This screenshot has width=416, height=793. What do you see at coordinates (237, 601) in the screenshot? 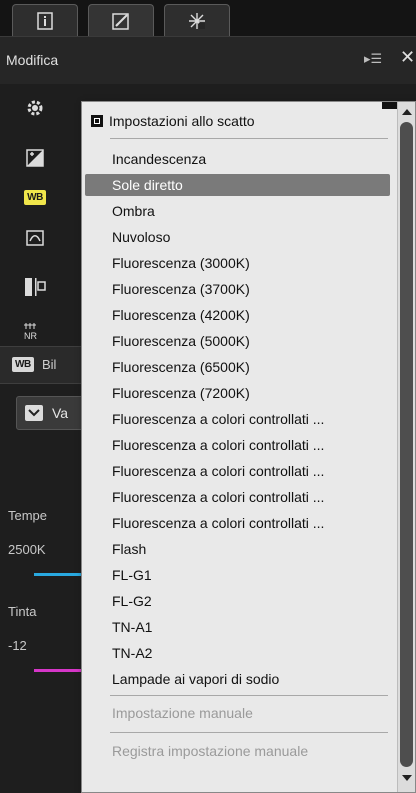
I see `menu-item: FL-G2` at bounding box center [237, 601].